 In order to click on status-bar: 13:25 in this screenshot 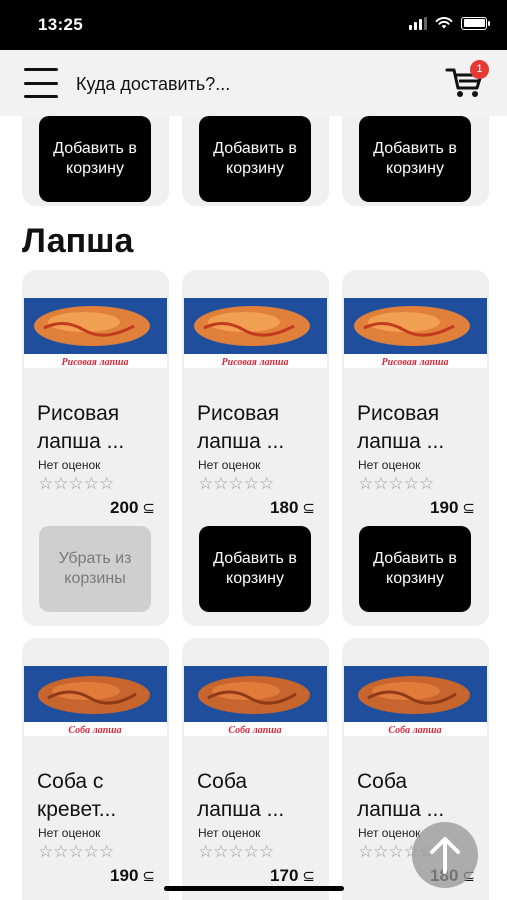, I will do `click(253, 25)`.